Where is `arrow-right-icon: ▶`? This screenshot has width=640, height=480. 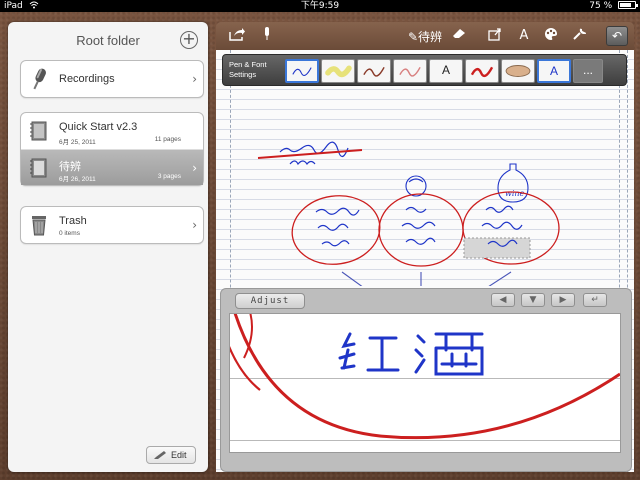 arrow-right-icon: ▶ is located at coordinates (563, 300).